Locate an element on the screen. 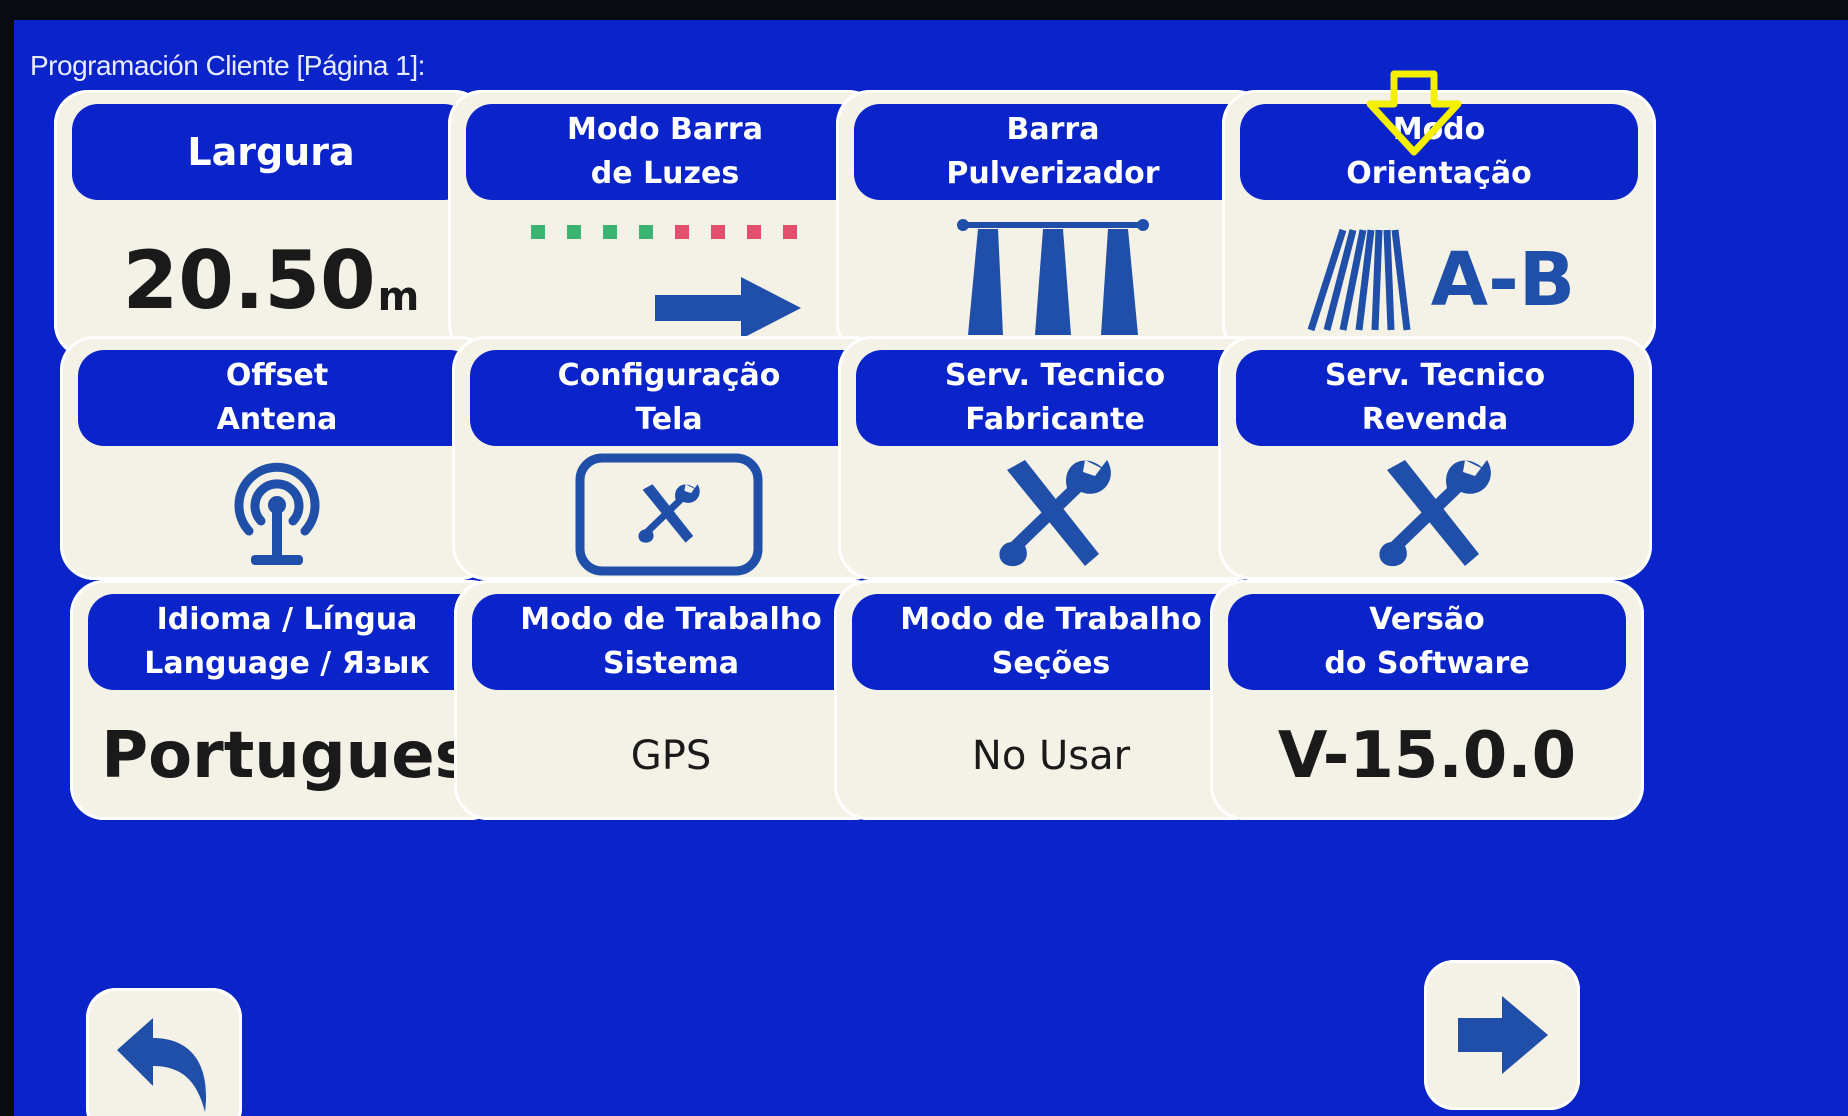 The width and height of the screenshot is (1848, 1116). tile-caption: Offset Antena is located at coordinates (277, 398).